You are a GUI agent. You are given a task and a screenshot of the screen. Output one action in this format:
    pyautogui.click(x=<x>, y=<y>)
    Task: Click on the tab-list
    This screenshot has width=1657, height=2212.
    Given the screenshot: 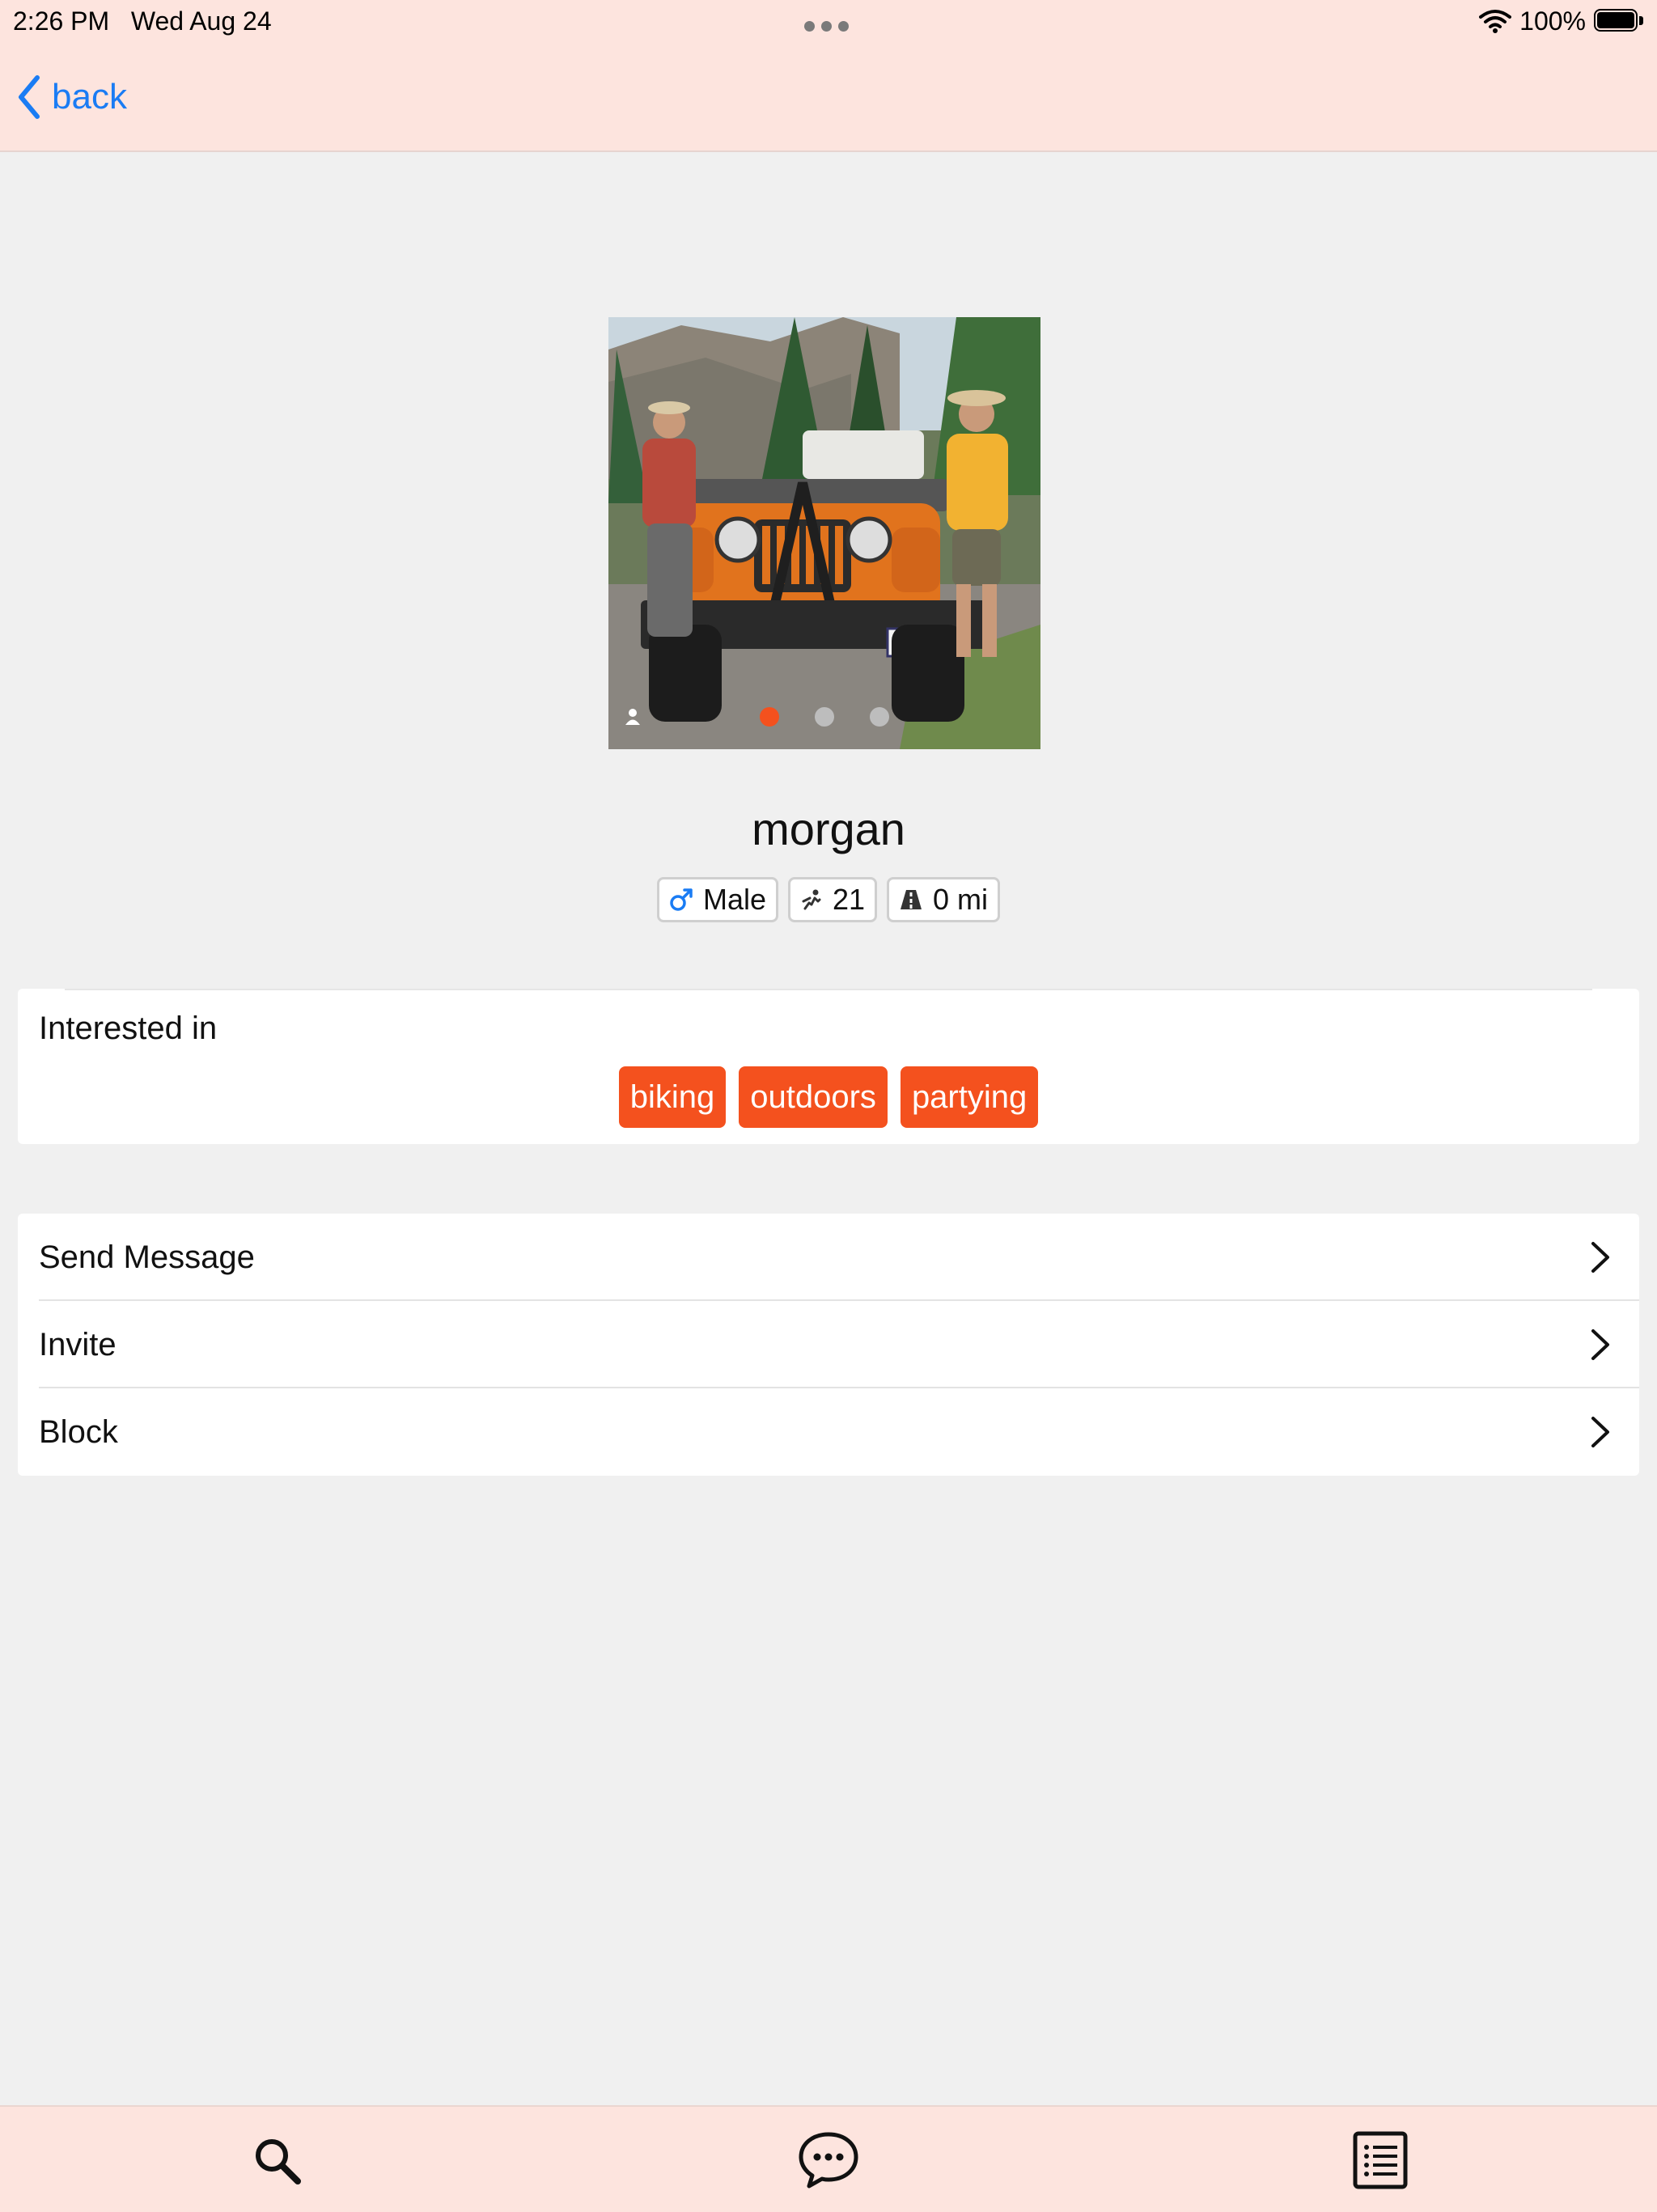 What is the action you would take?
    pyautogui.click(x=1382, y=2160)
    